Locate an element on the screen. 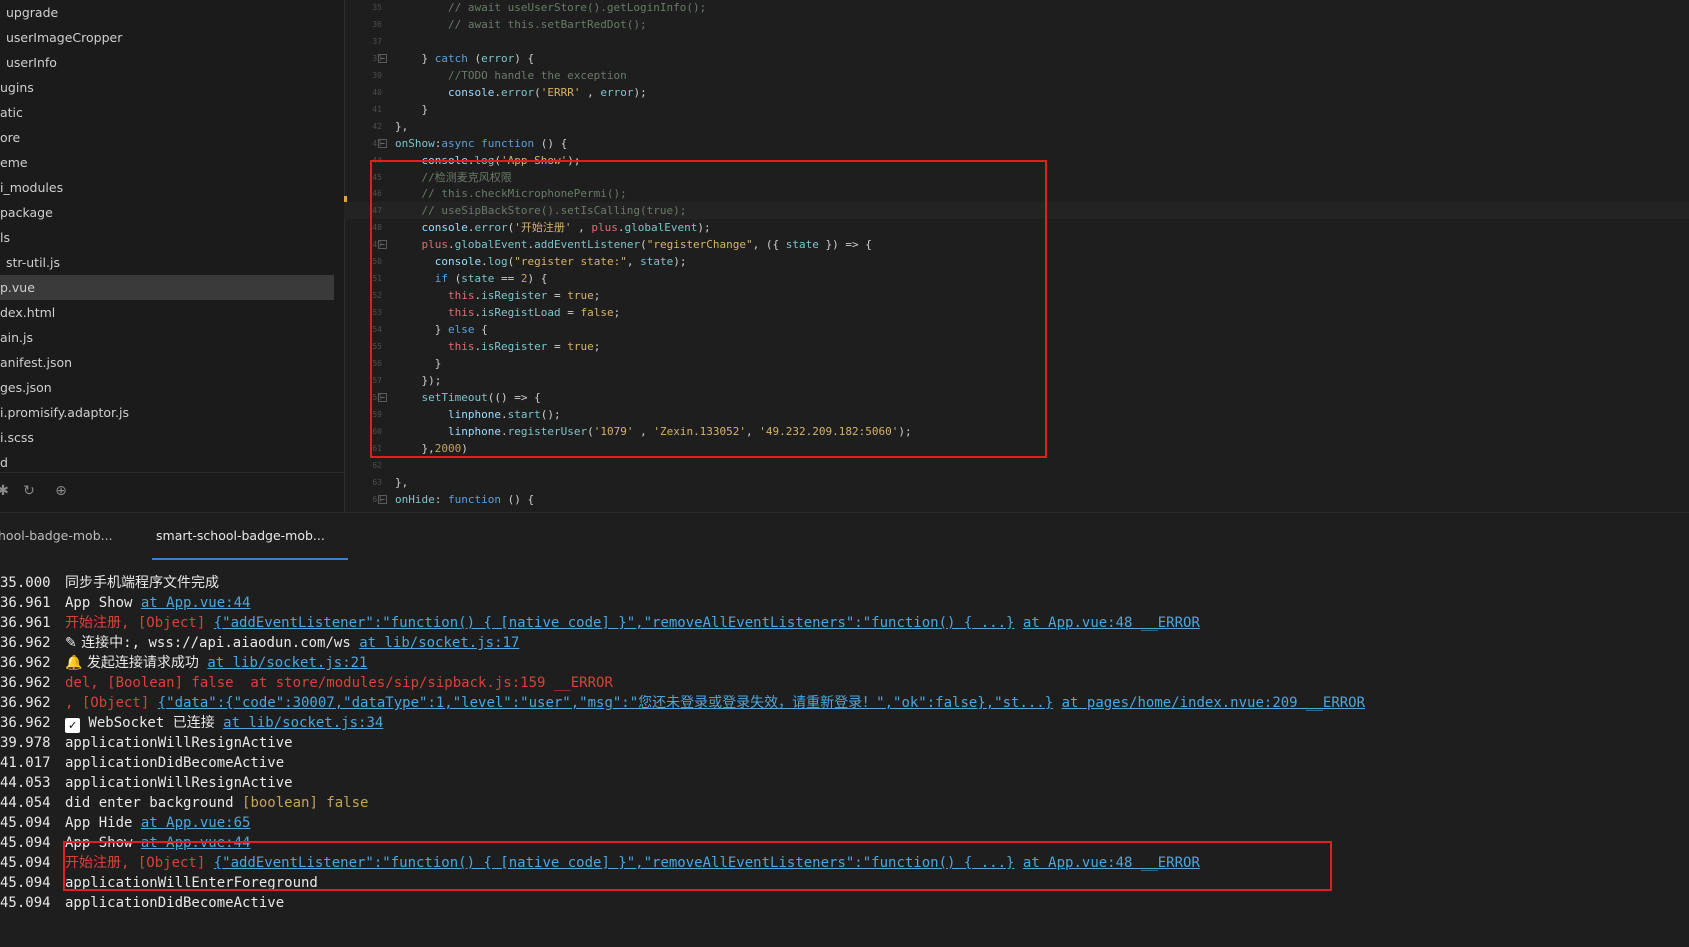  code-line: 58− setTimeout(() => { is located at coordinates (1016, 397).